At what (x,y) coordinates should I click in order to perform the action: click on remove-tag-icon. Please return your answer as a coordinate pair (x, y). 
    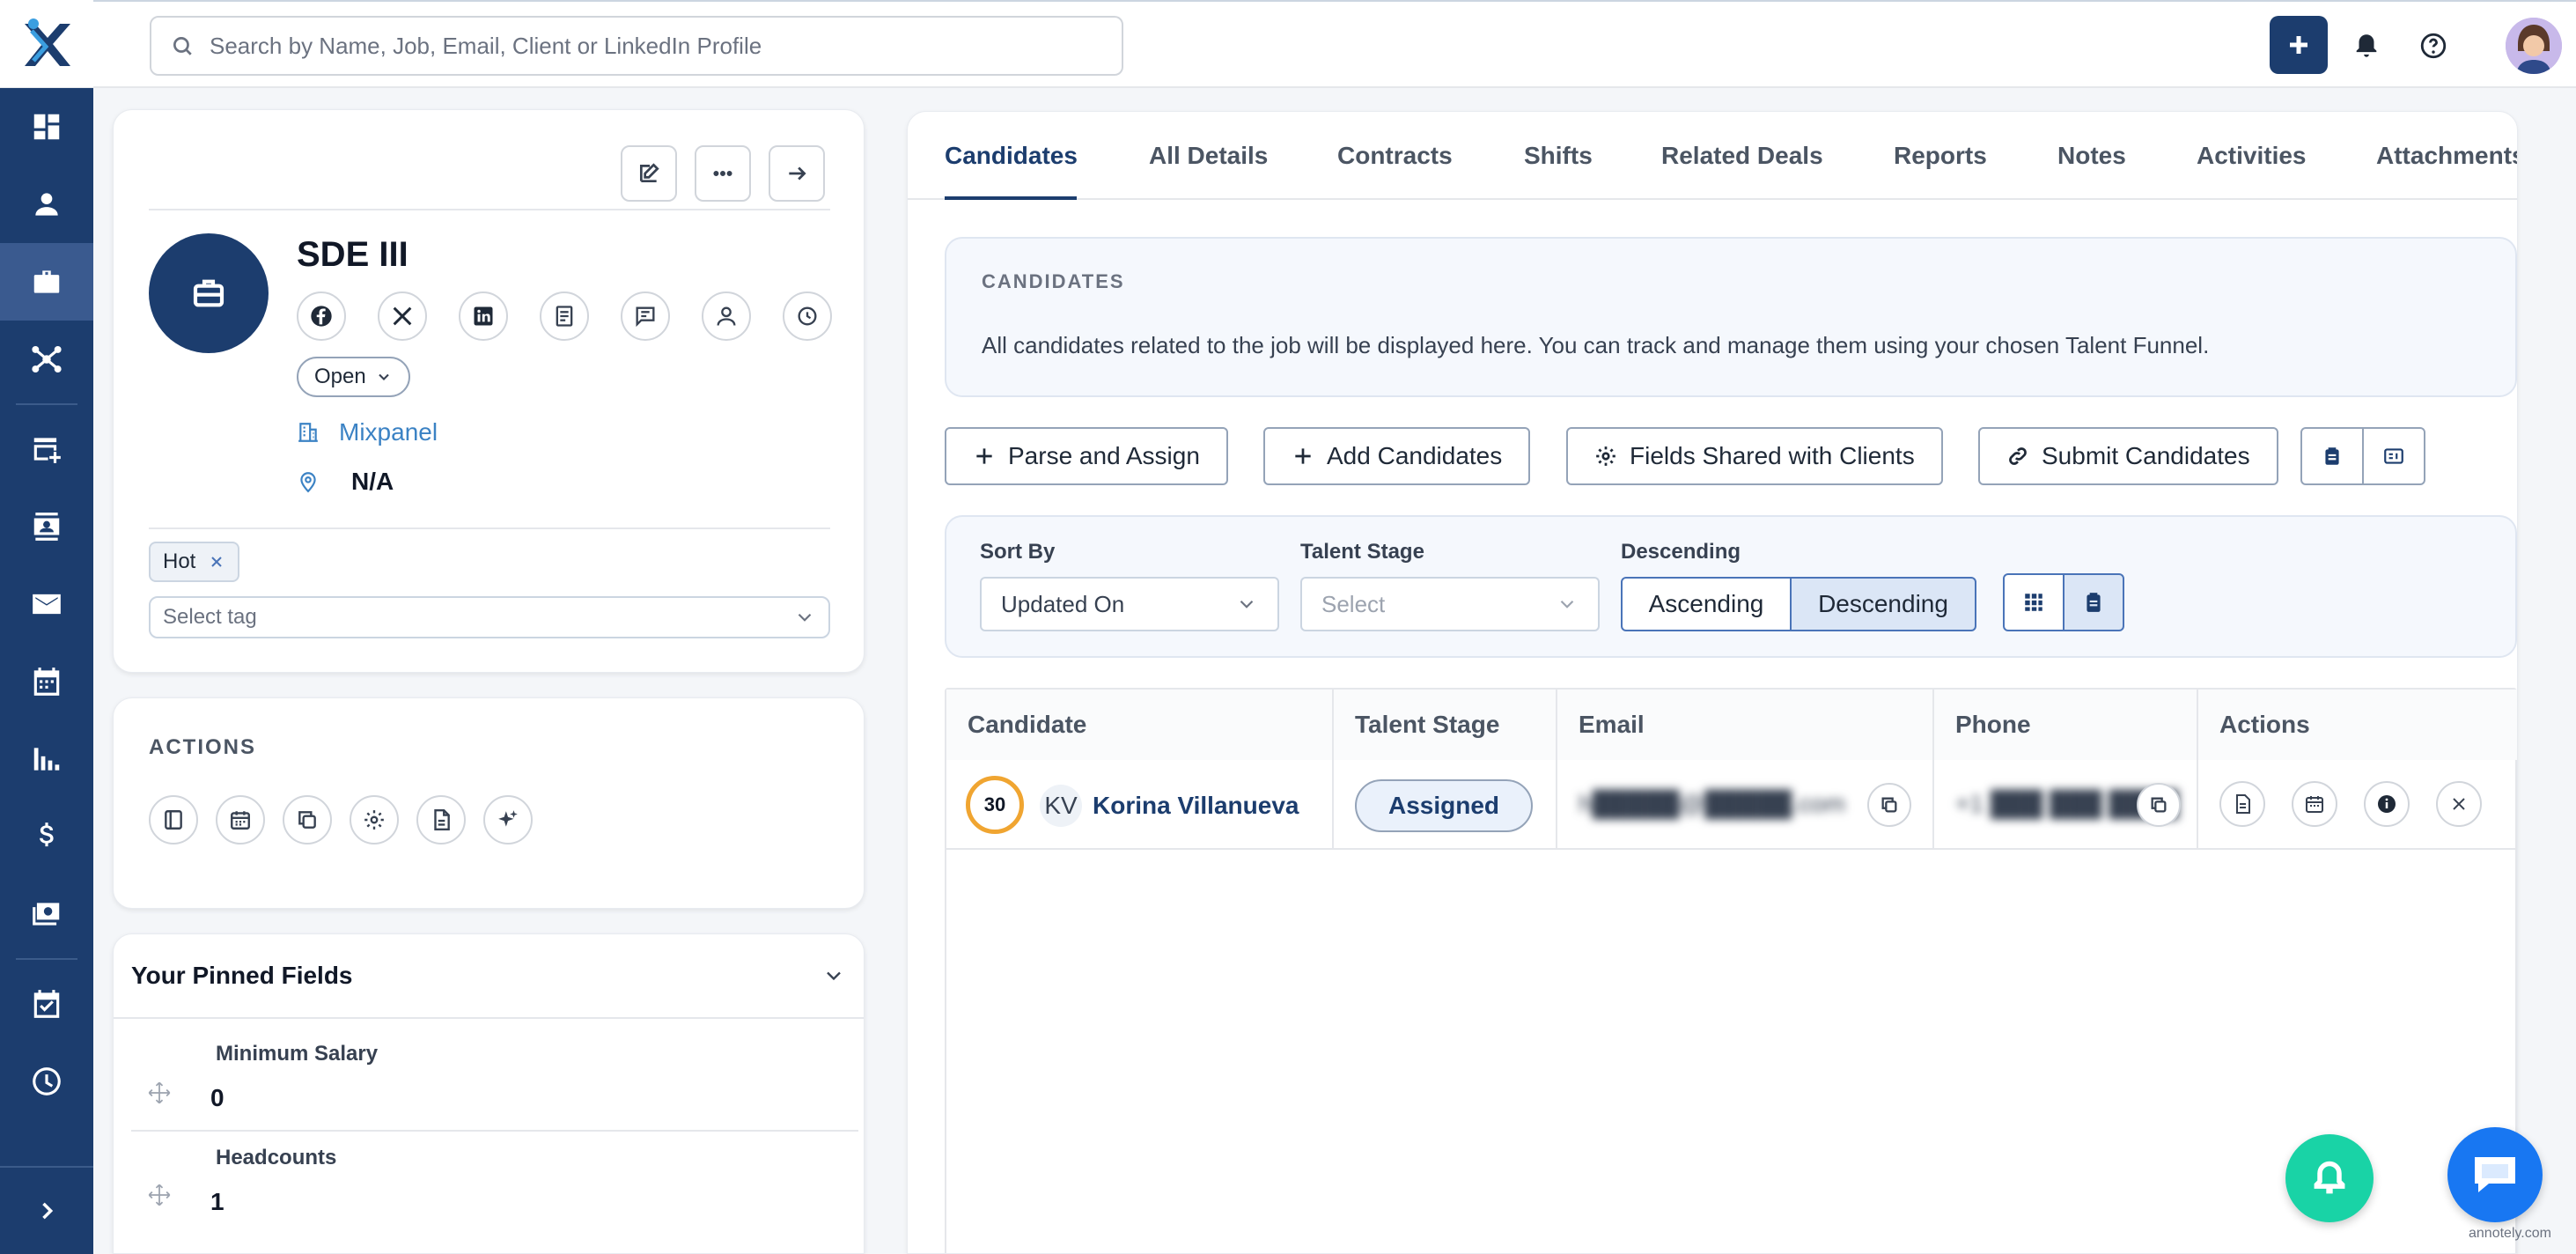
    Looking at the image, I should click on (216, 562).